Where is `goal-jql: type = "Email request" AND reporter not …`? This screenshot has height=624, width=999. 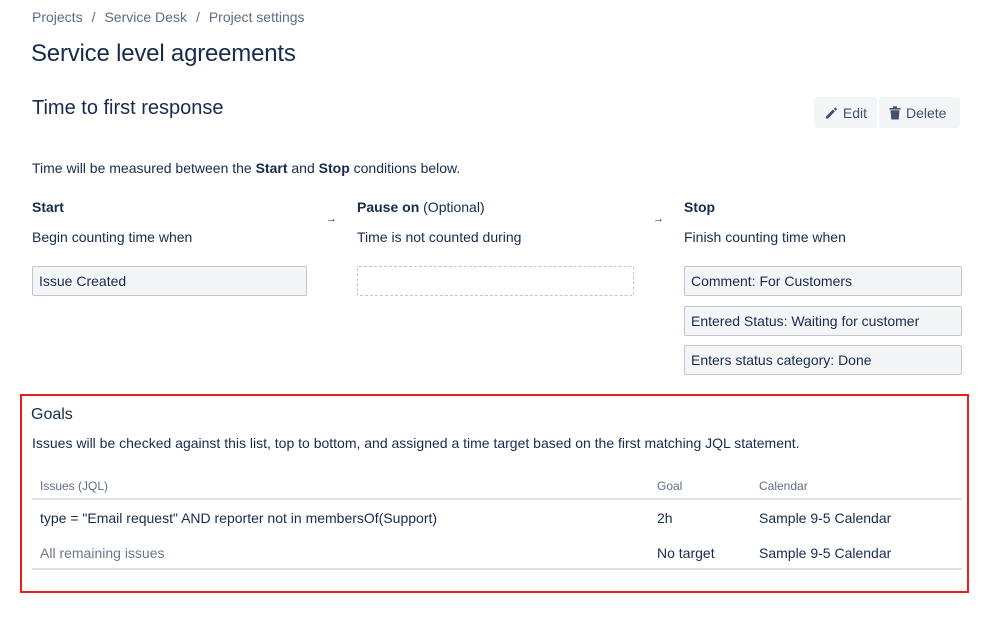
goal-jql: type = "Email request" AND reporter not … is located at coordinates (239, 518).